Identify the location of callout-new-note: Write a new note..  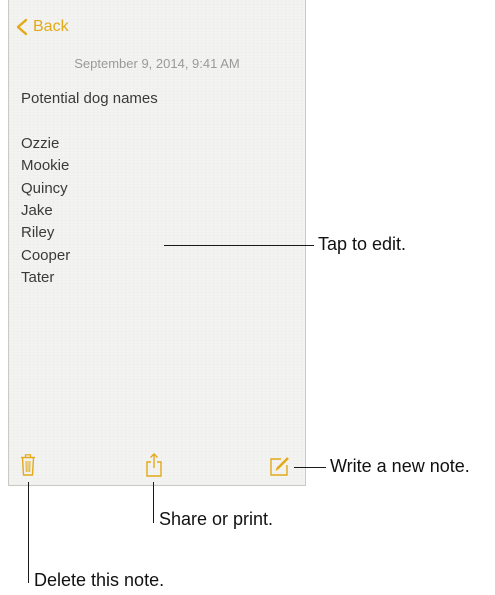
(400, 466).